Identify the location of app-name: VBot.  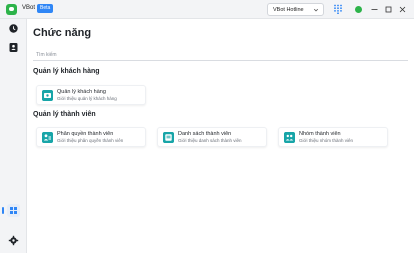
(29, 8).